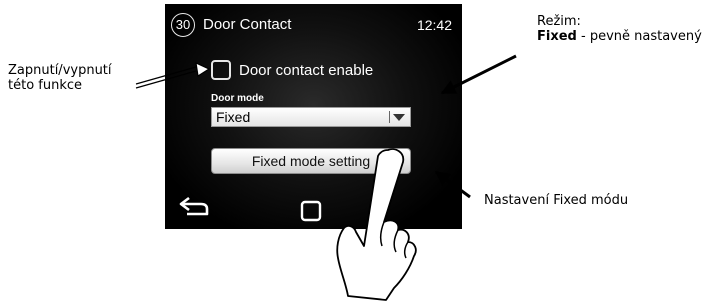 The width and height of the screenshot is (713, 307). I want to click on back-arrow-icon, so click(194, 206).